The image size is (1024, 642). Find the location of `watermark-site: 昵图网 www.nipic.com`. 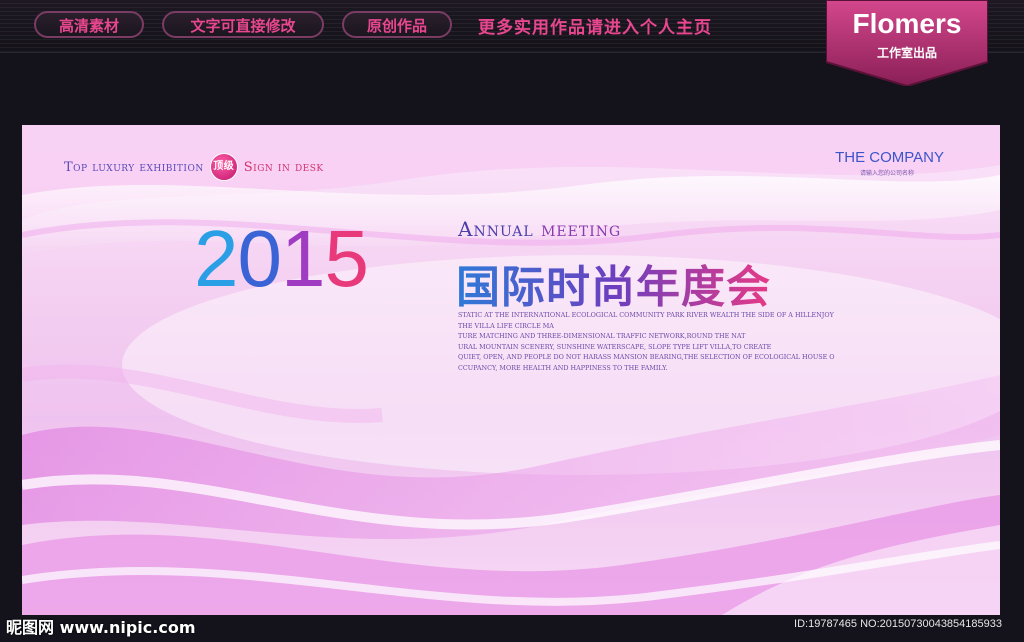

watermark-site: 昵图网 www.nipic.com is located at coordinates (101, 627).